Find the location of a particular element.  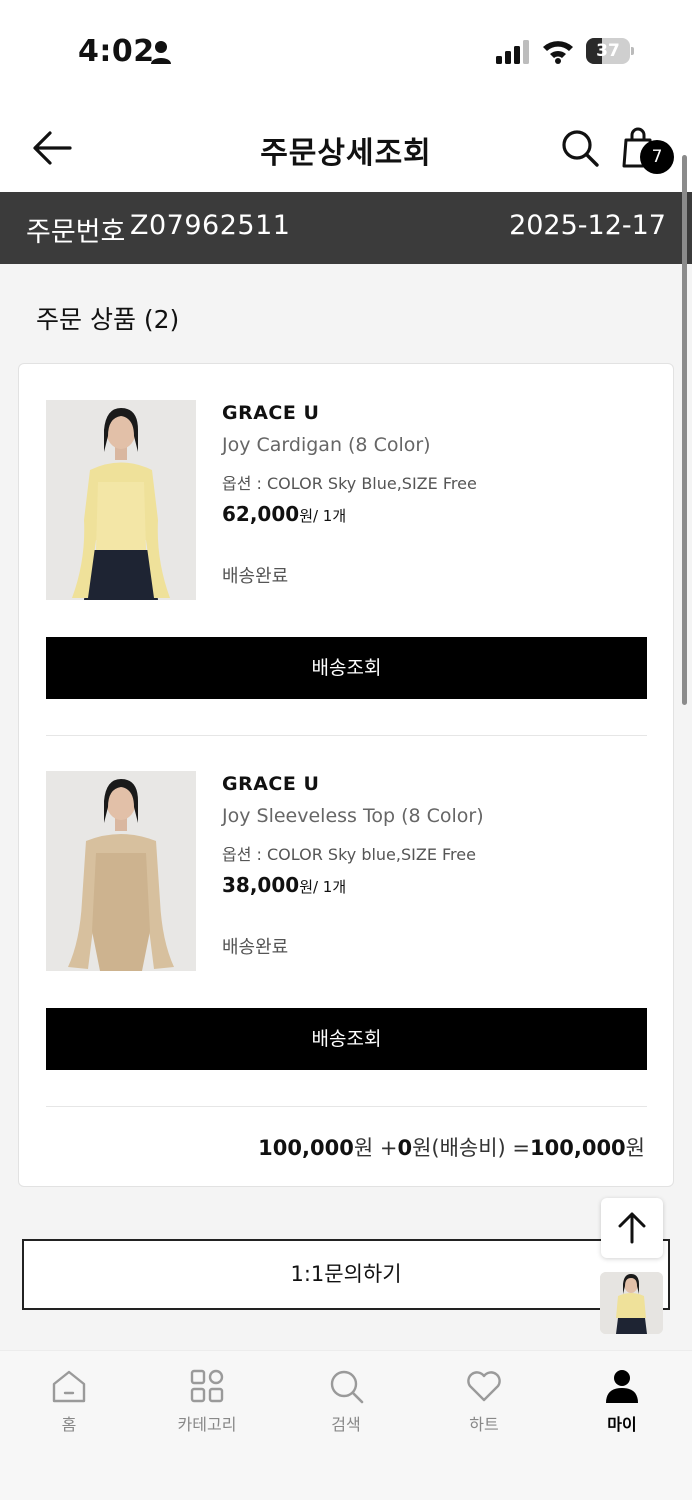

home-icon is located at coordinates (69, 1386).